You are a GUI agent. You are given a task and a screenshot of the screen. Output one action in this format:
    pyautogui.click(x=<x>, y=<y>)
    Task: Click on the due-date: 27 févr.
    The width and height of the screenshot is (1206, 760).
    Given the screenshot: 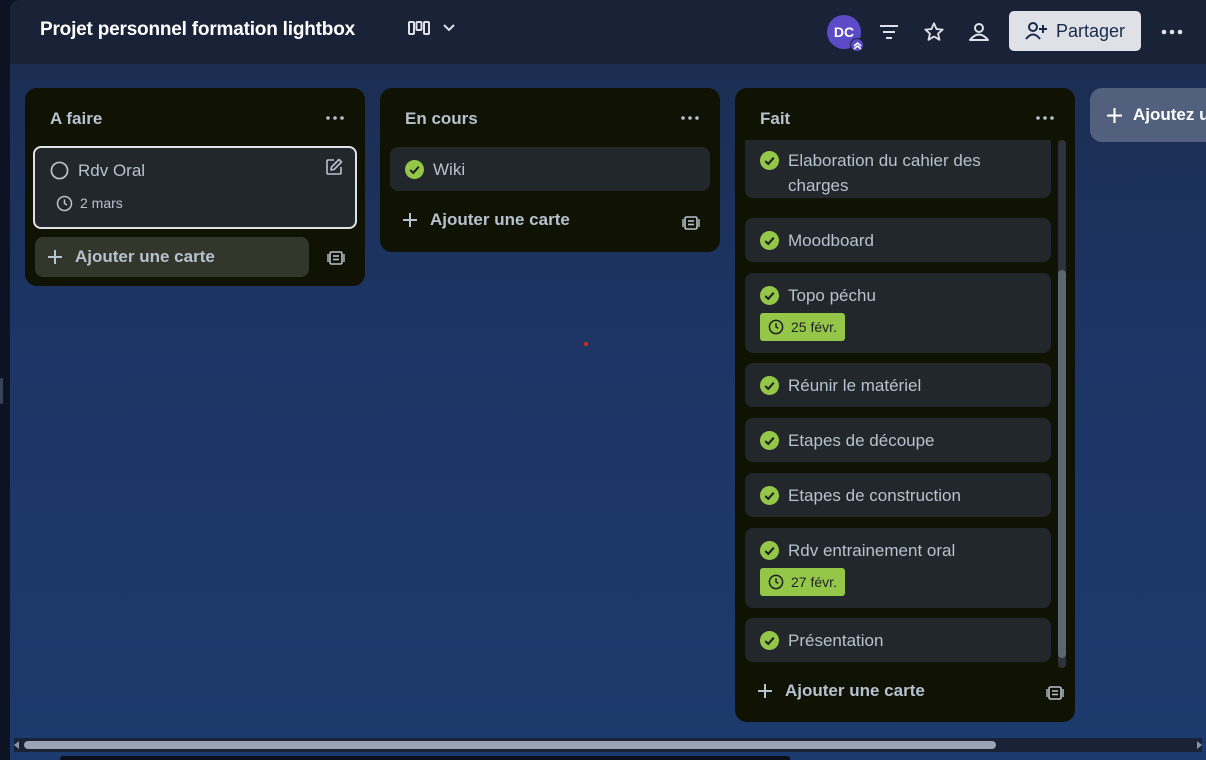 What is the action you would take?
    pyautogui.click(x=814, y=582)
    